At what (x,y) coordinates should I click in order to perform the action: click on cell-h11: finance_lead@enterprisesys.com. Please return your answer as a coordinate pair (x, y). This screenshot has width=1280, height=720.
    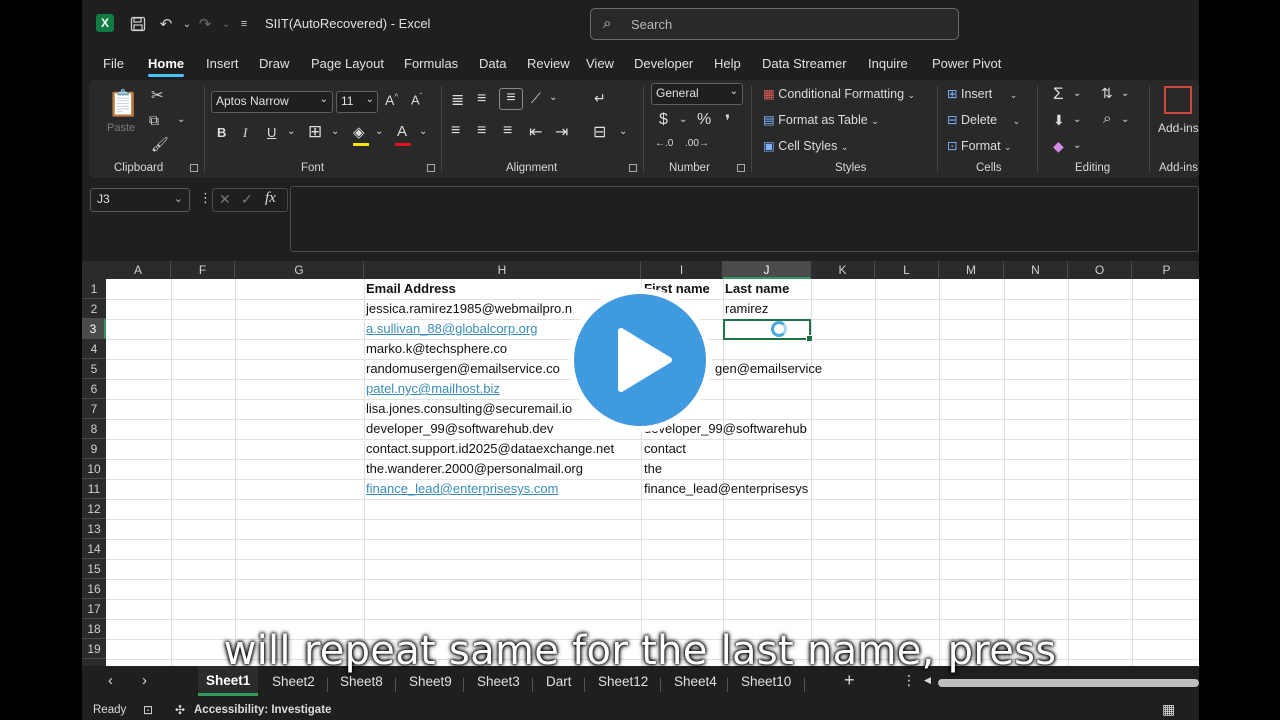
    Looking at the image, I should click on (462, 489).